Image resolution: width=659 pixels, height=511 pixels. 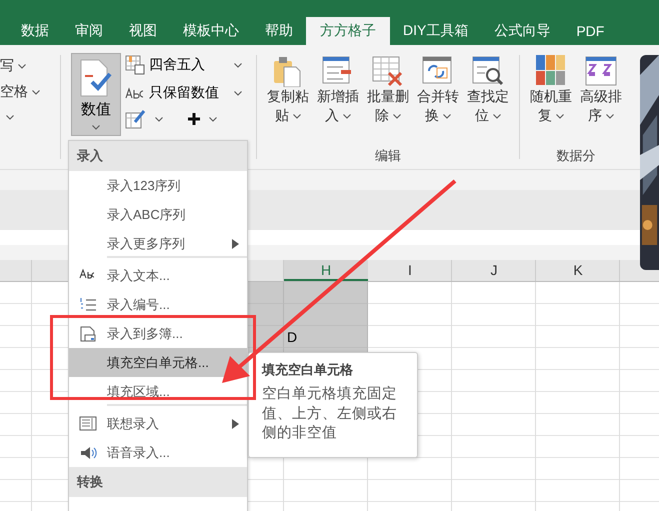 What do you see at coordinates (551, 89) in the screenshot?
I see `ribbon-button: 随机重复` at bounding box center [551, 89].